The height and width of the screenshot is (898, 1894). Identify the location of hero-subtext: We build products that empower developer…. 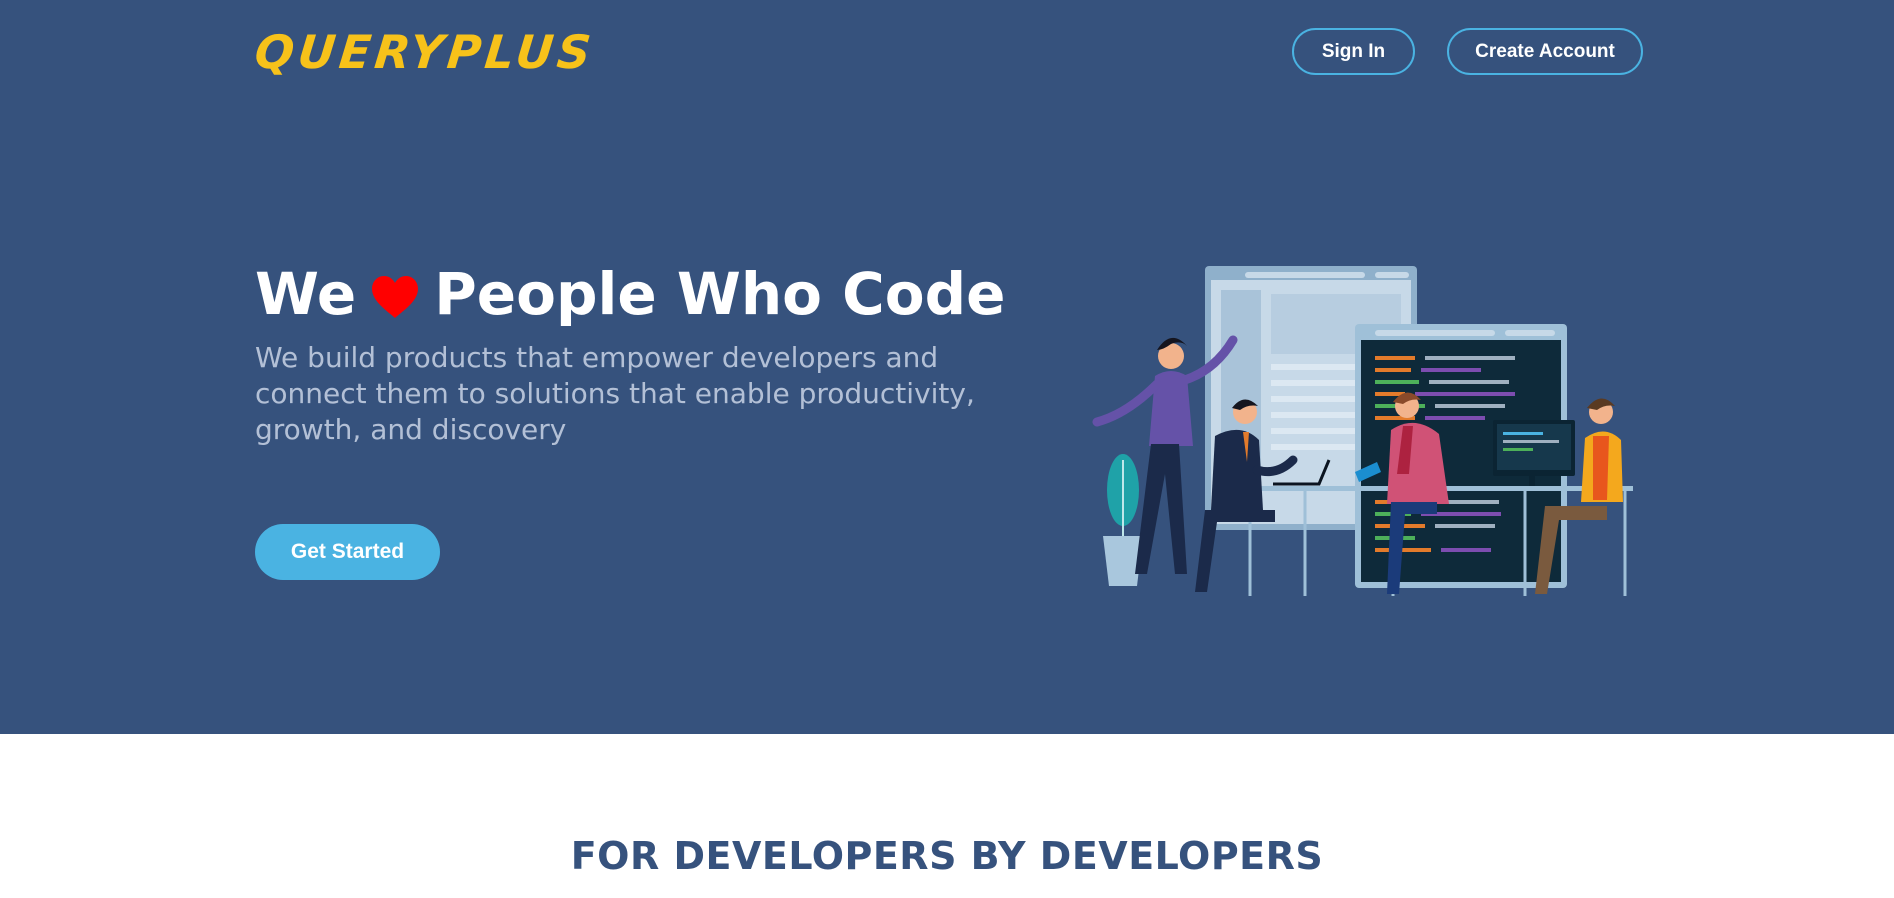
(615, 393).